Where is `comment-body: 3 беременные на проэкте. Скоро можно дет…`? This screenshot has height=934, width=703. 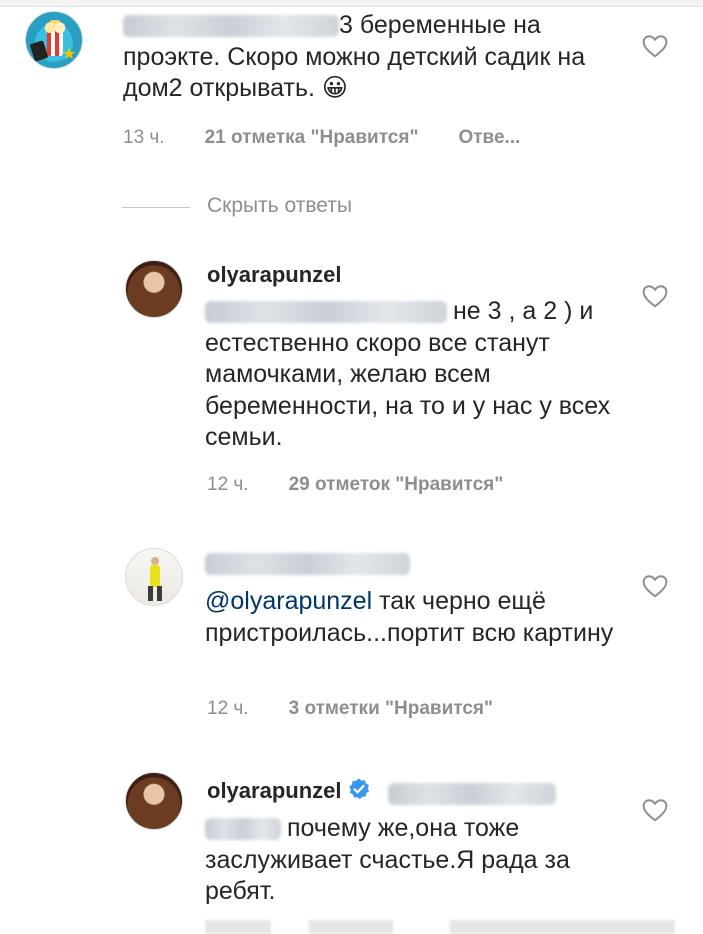 comment-body: 3 беременные на проэкте. Скоро можно дет… is located at coordinates (378, 57).